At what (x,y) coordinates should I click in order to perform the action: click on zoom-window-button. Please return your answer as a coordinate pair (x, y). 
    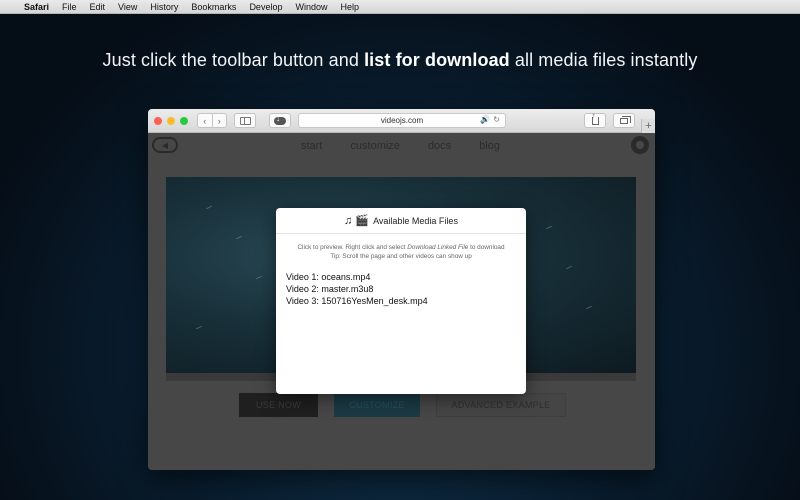
    Looking at the image, I should click on (184, 121).